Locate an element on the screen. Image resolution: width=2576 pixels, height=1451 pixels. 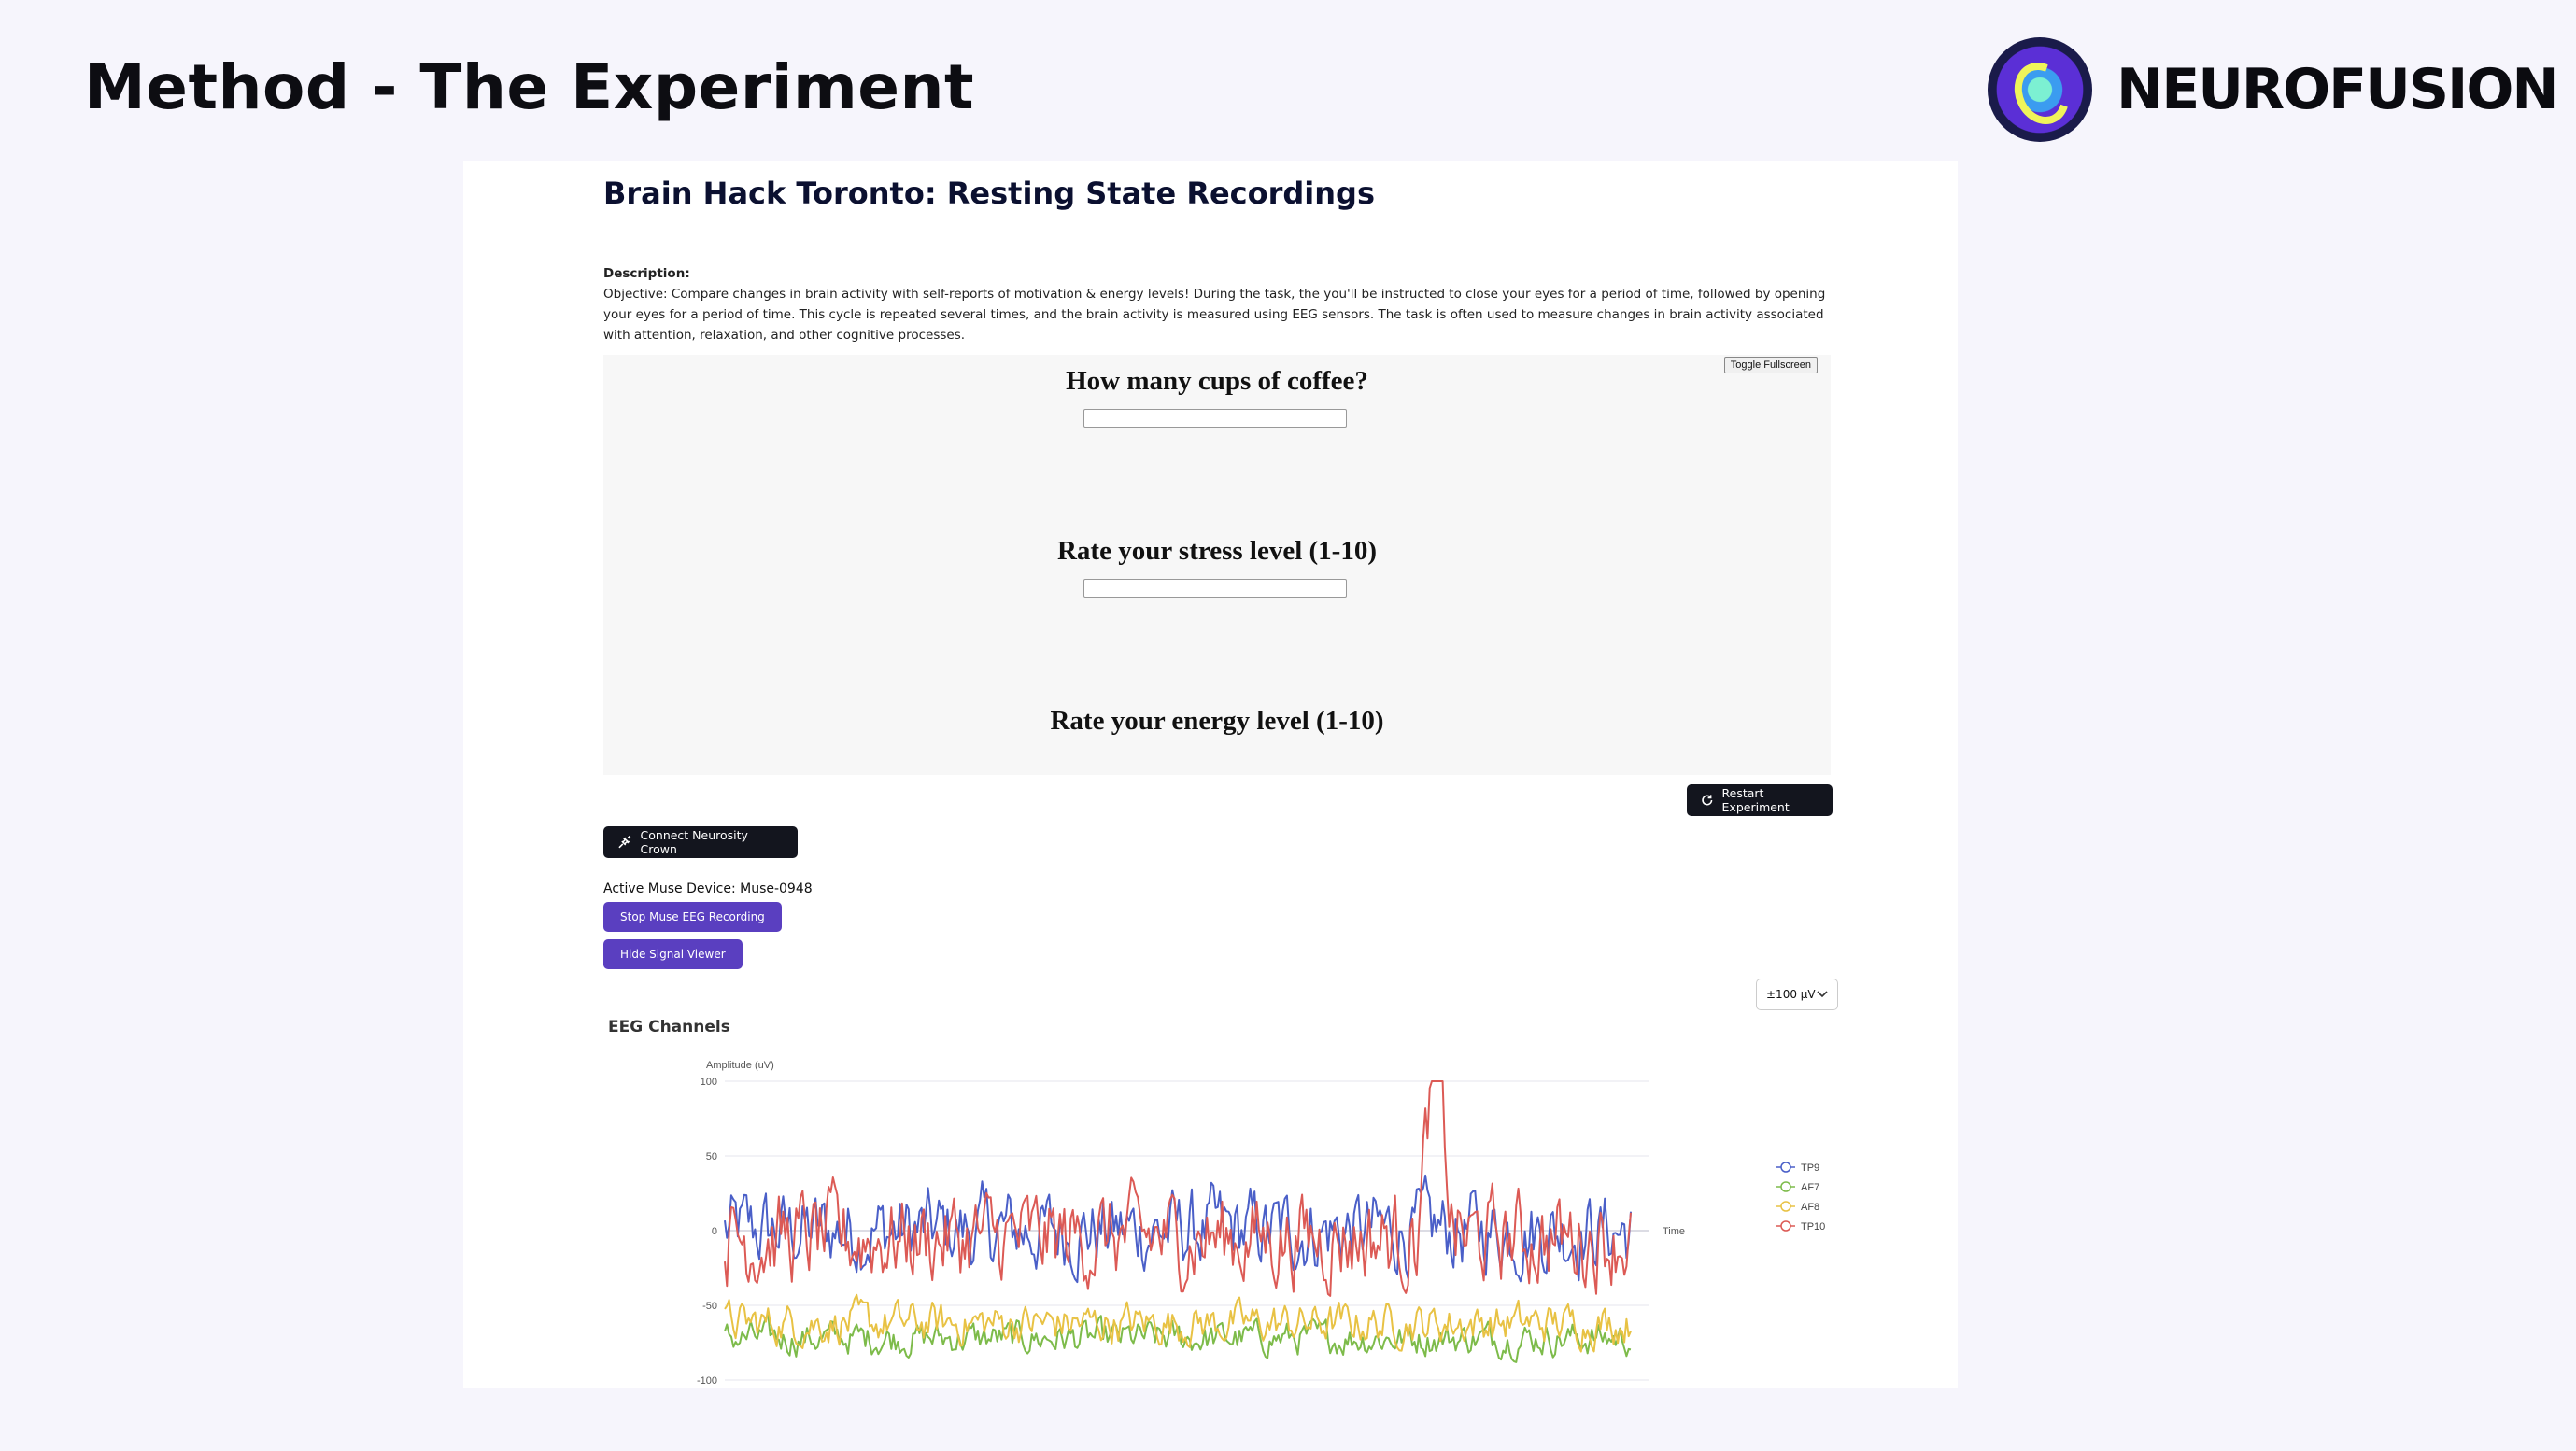
amplitude-range-select: ±100 µV is located at coordinates (1797, 994).